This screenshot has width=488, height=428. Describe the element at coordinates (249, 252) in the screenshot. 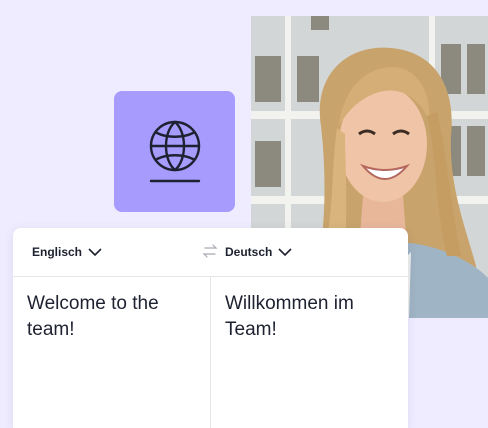

I see `target-language-label: Deutsch` at that location.